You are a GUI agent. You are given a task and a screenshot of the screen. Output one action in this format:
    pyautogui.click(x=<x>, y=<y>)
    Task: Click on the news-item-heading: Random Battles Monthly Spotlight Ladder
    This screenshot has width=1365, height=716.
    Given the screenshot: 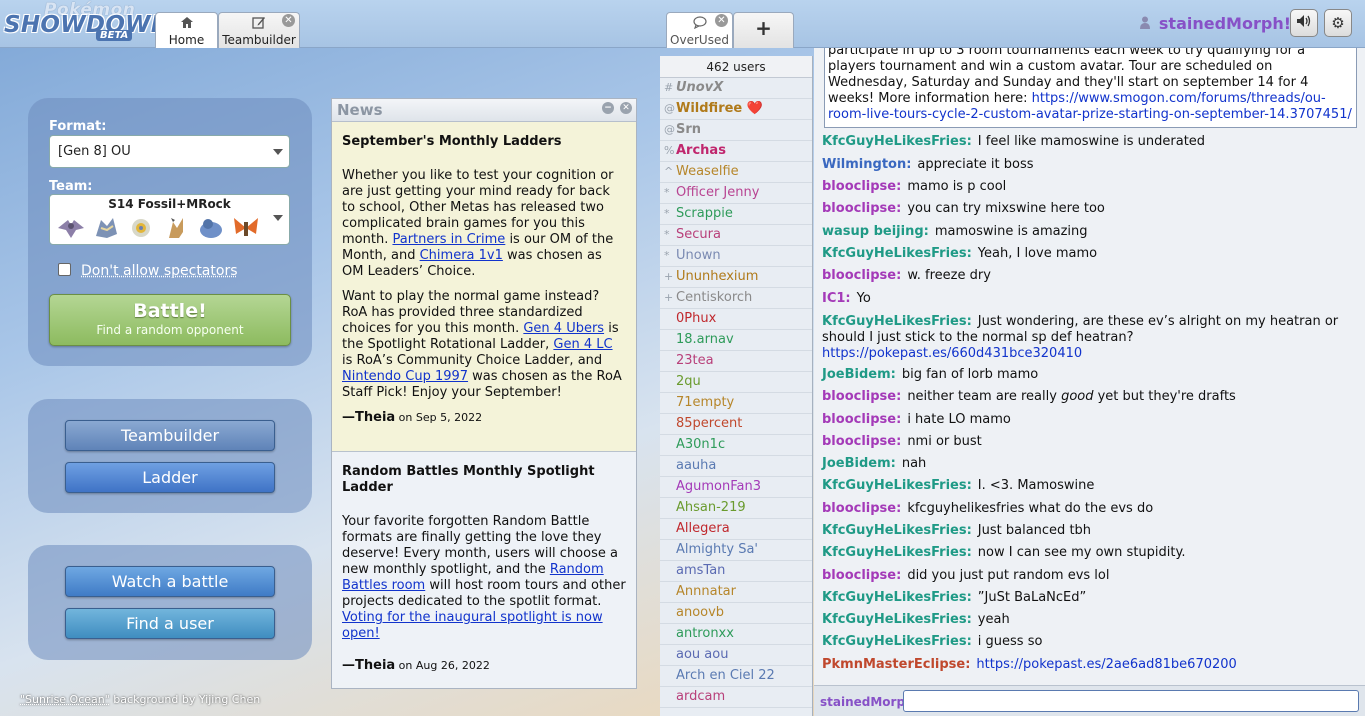 What is the action you would take?
    pyautogui.click(x=468, y=479)
    